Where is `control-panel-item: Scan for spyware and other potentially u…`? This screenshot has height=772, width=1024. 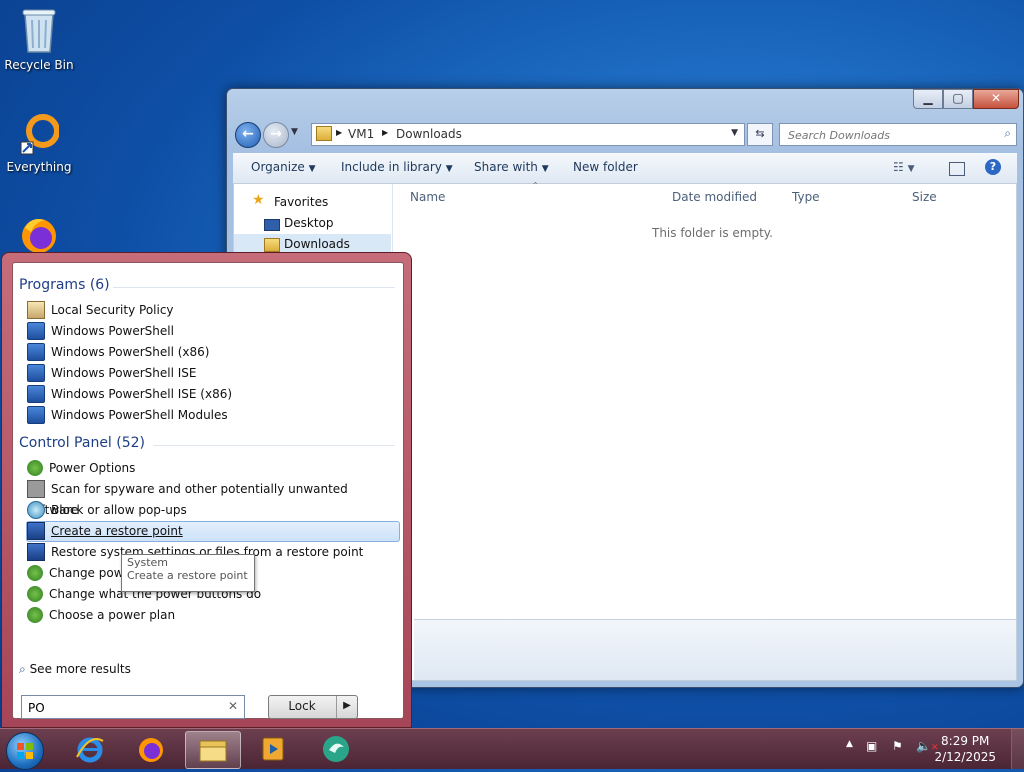
control-panel-item: Scan for spyware and other potentially u… is located at coordinates (213, 498).